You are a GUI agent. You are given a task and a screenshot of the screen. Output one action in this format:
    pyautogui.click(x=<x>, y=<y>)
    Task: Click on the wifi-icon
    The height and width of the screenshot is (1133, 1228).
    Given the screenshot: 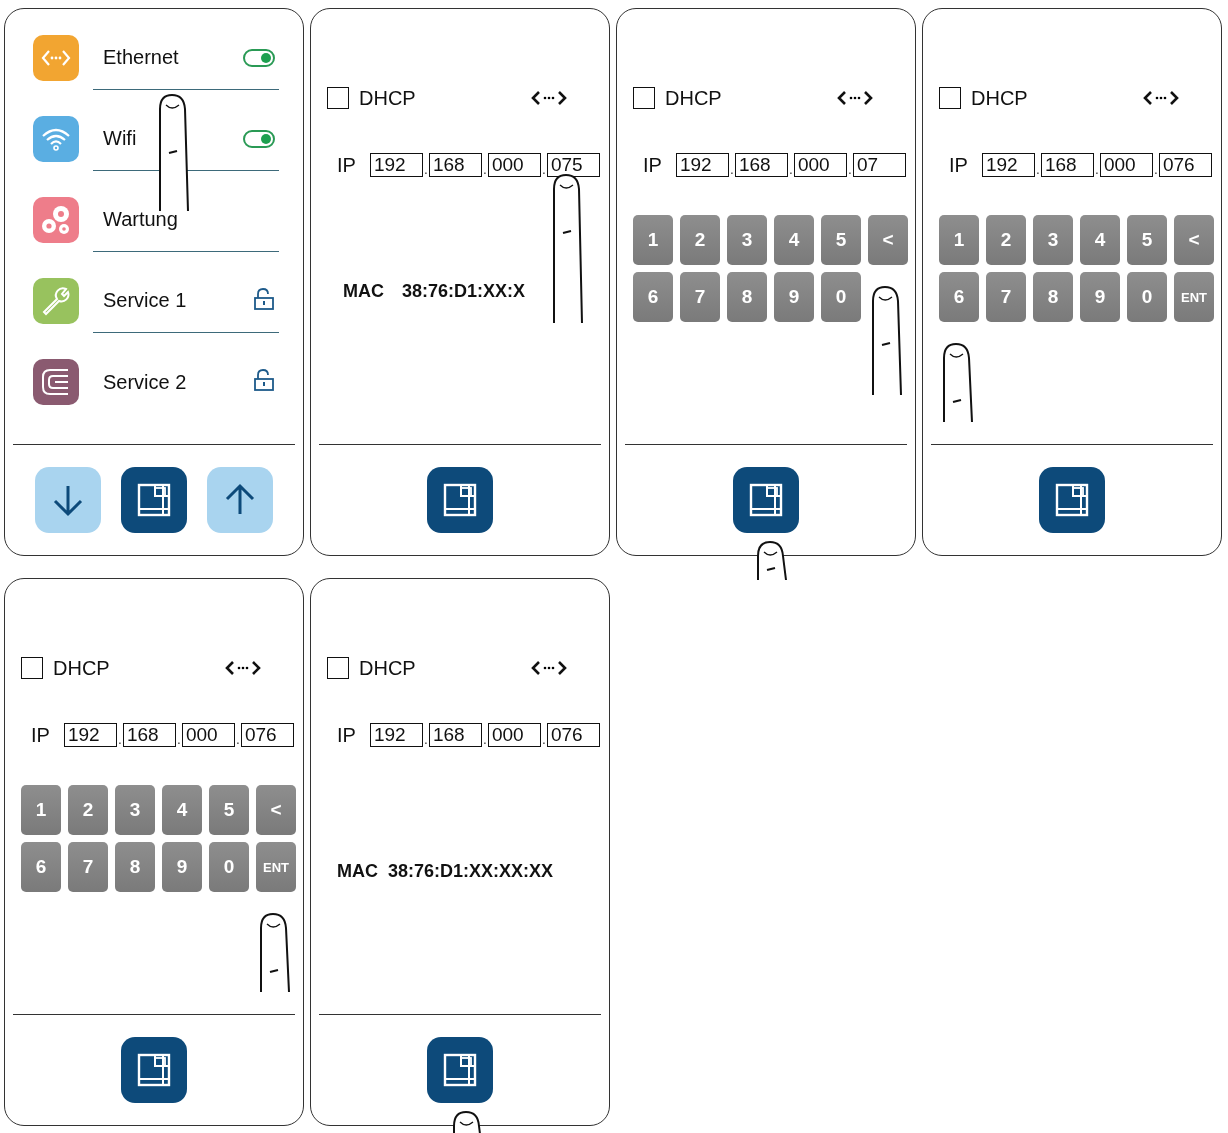 What is the action you would take?
    pyautogui.click(x=56, y=139)
    